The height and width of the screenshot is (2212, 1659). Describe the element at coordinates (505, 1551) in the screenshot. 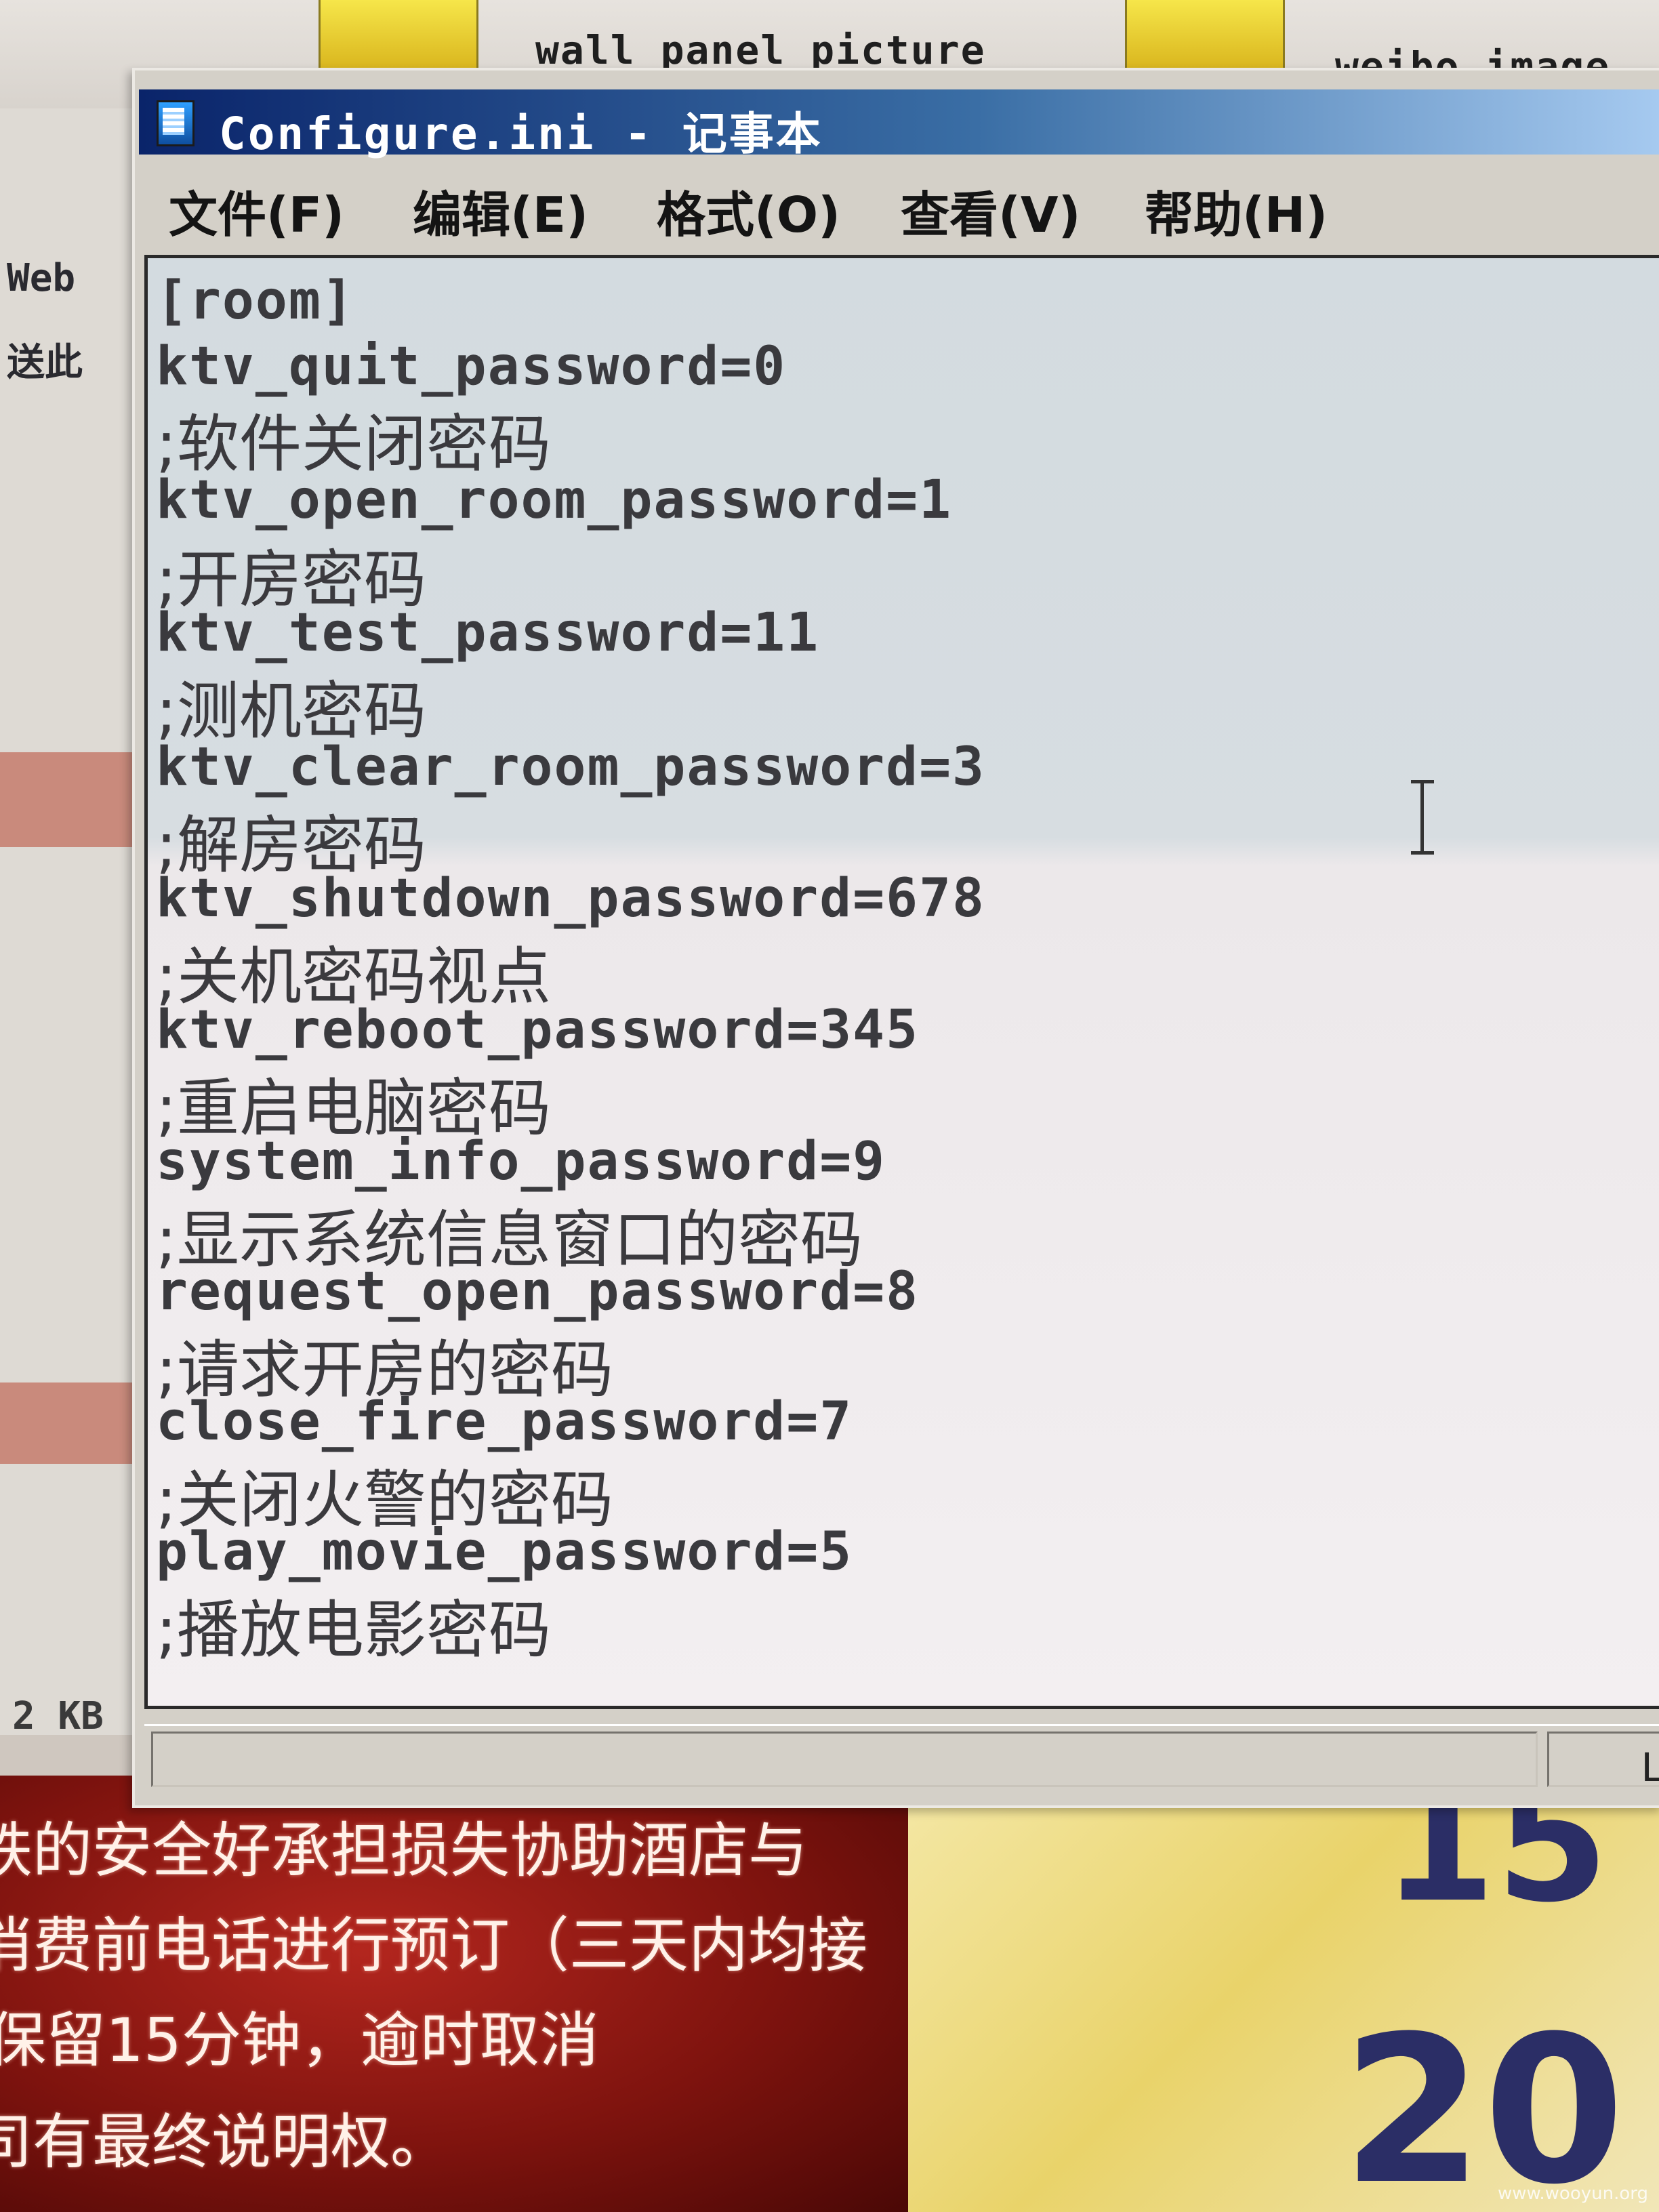

I see `ini-key-value: play_movie_password=5` at that location.